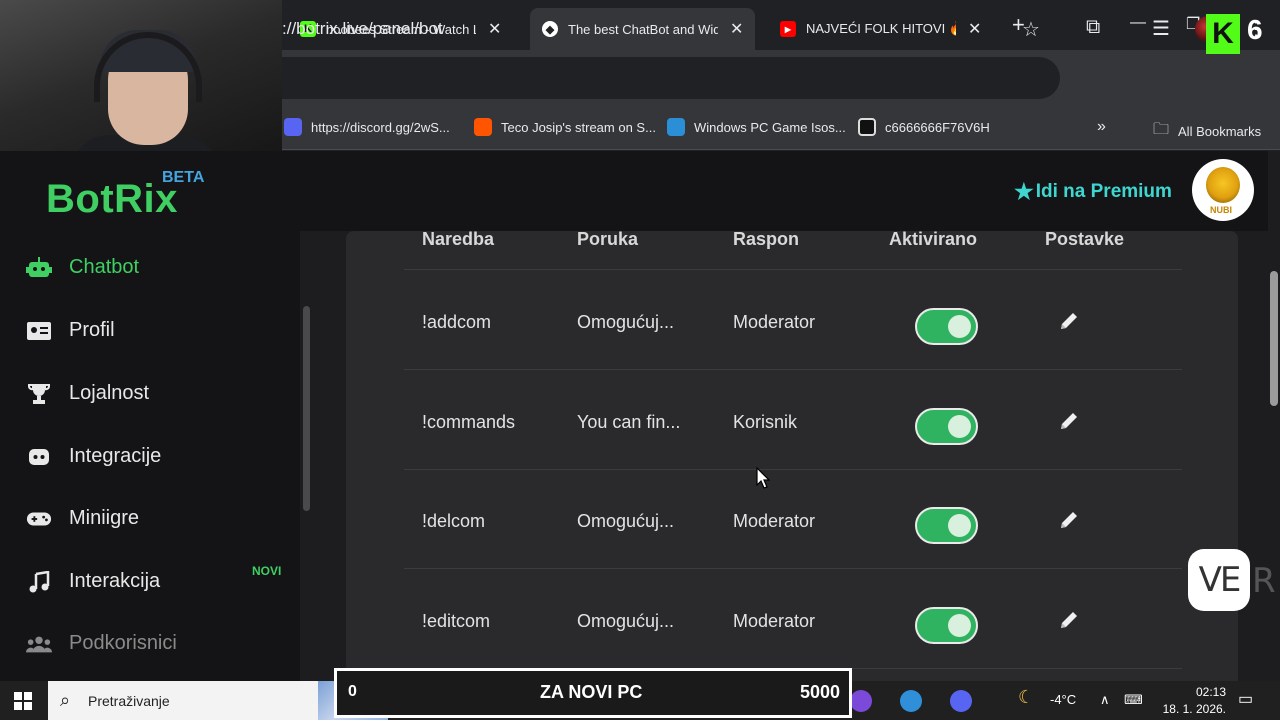  What do you see at coordinates (1274, 338) in the screenshot?
I see `page-scrollbar-thumb` at bounding box center [1274, 338].